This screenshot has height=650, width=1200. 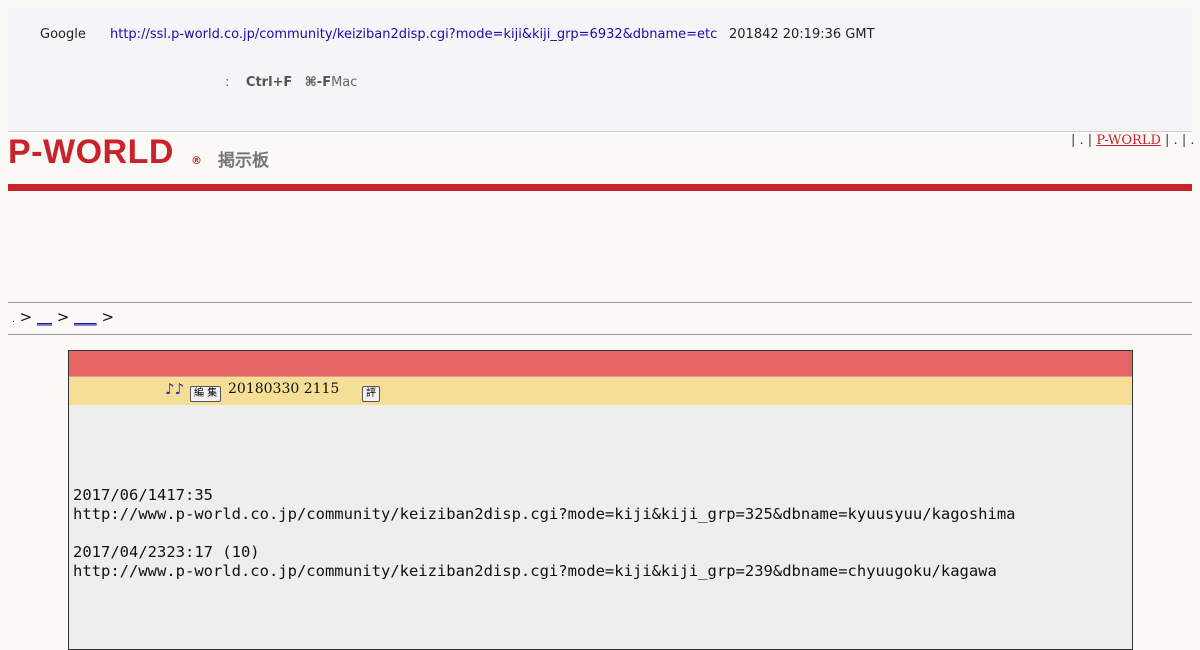 What do you see at coordinates (44, 317) in the screenshot?
I see `breadcrumb-link-category: __` at bounding box center [44, 317].